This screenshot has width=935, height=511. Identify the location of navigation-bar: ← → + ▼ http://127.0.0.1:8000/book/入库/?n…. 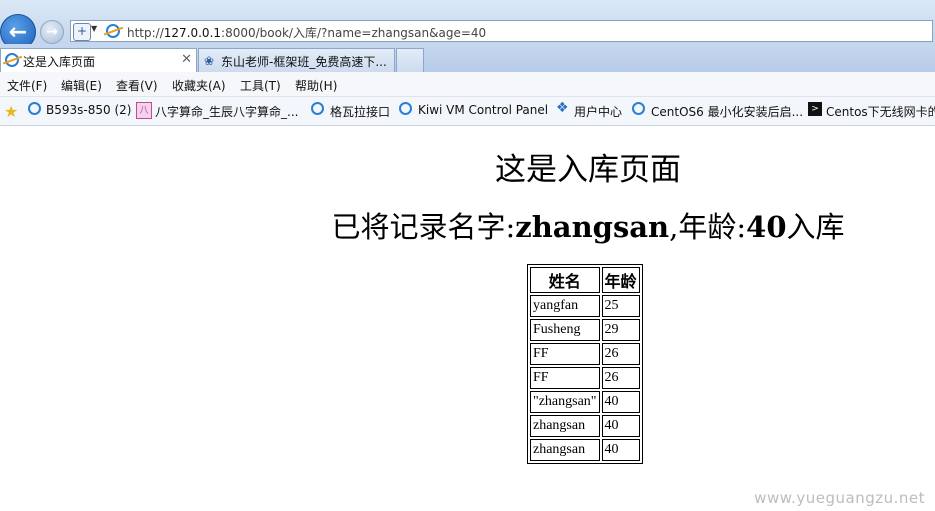
(467, 25).